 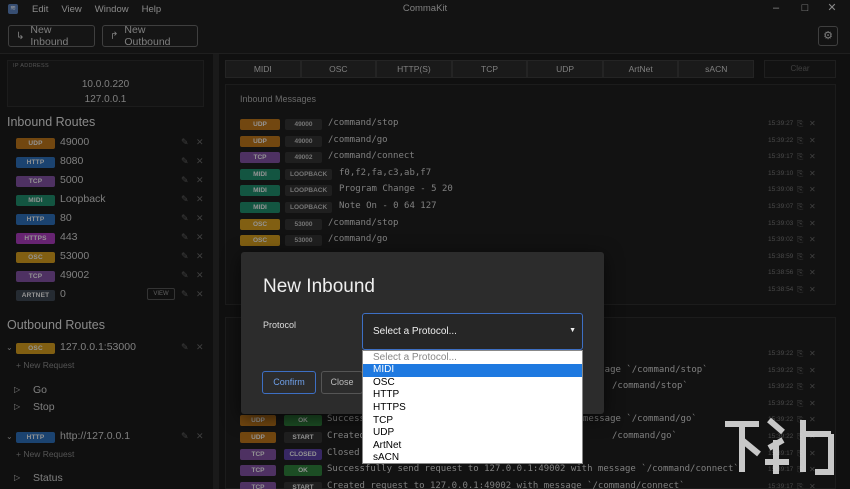 What do you see at coordinates (572, 330) in the screenshot?
I see `caret-down-icon: ▼` at bounding box center [572, 330].